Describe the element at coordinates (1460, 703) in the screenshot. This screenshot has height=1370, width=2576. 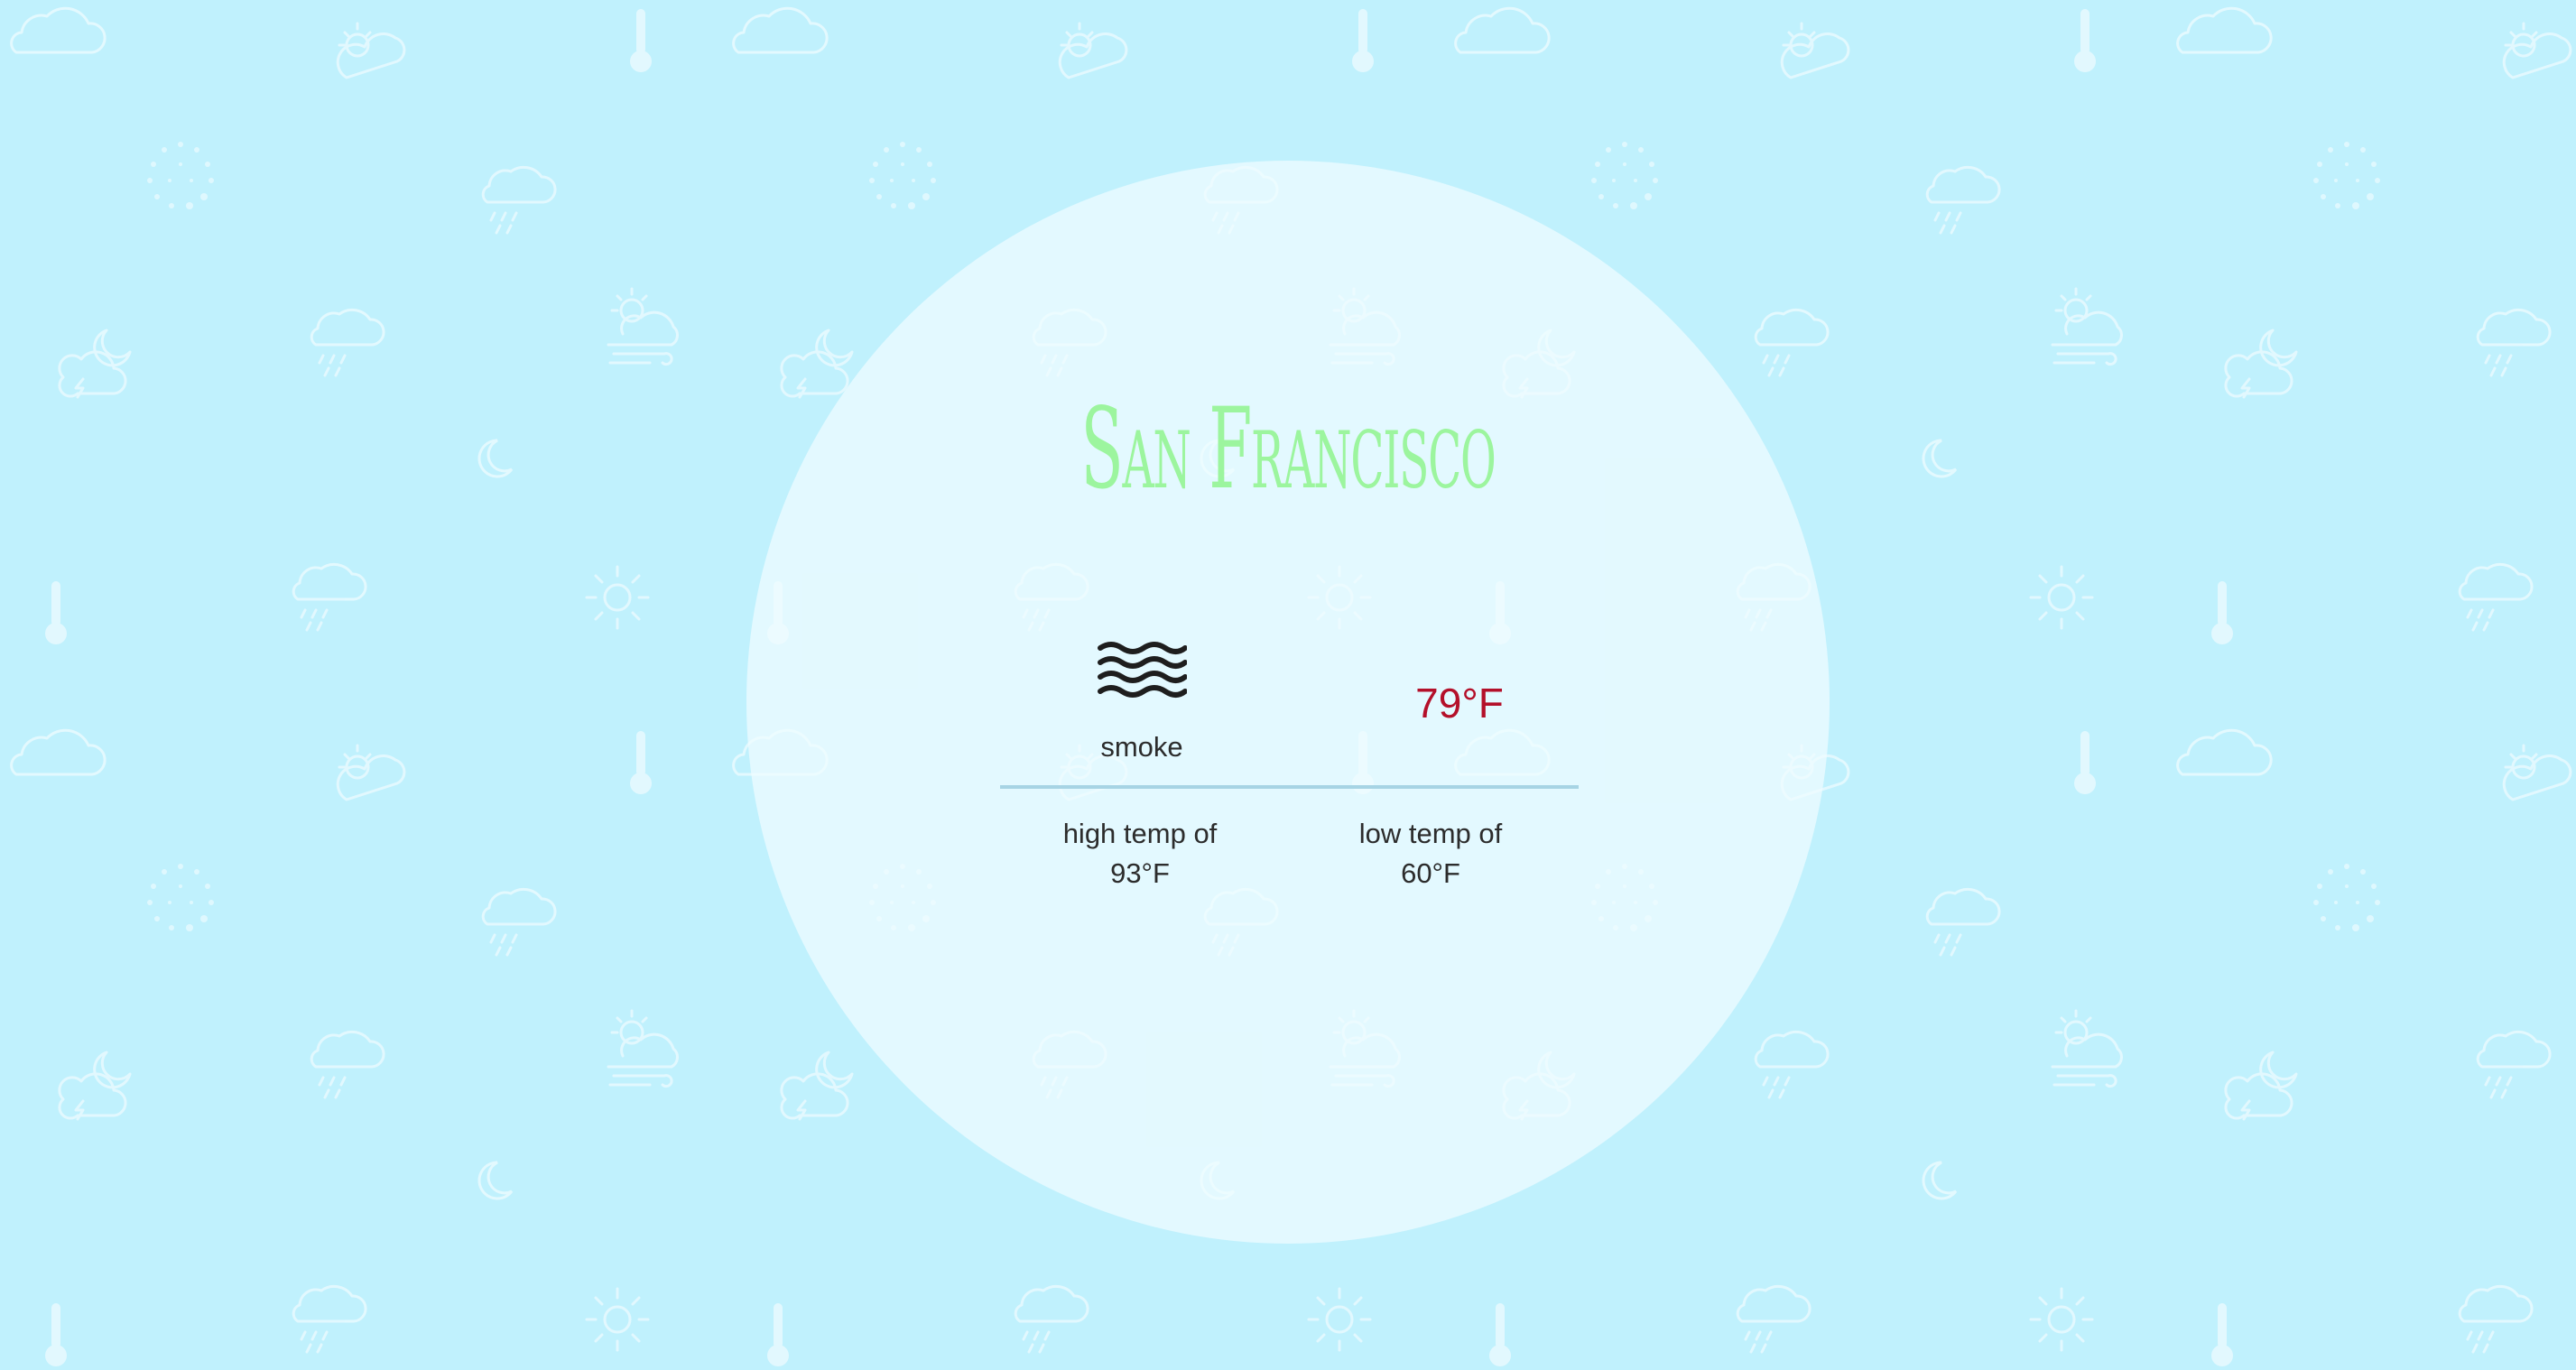
I see `current-temperature: 79°F` at that location.